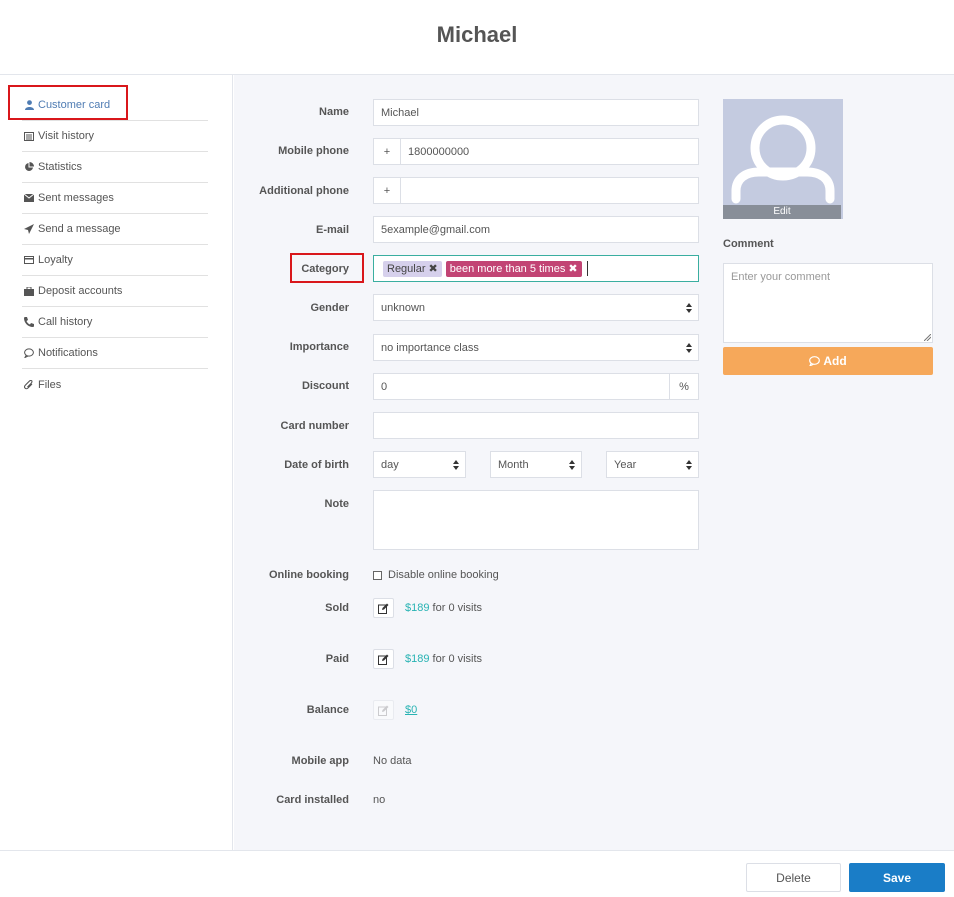  Describe the element at coordinates (115, 260) in the screenshot. I see `sidebar-item-loyalty: Loyalty` at that location.